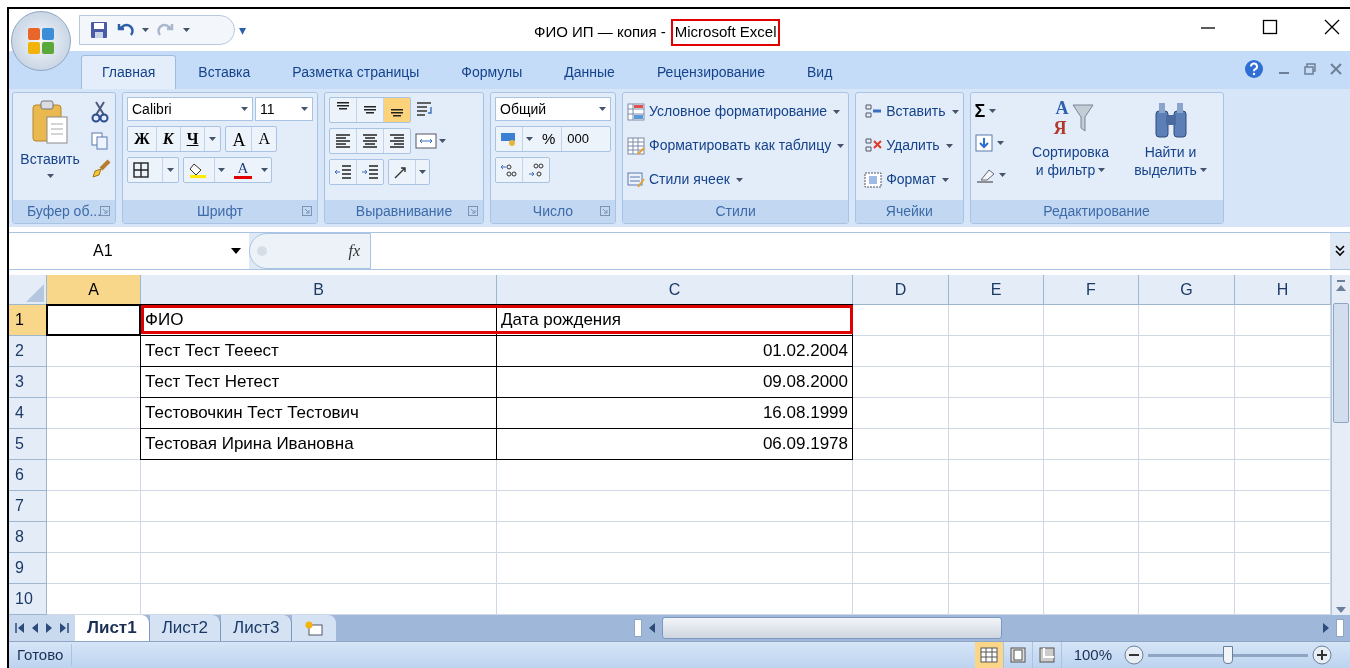  What do you see at coordinates (101, 169) in the screenshot?
I see `brush-icon` at bounding box center [101, 169].